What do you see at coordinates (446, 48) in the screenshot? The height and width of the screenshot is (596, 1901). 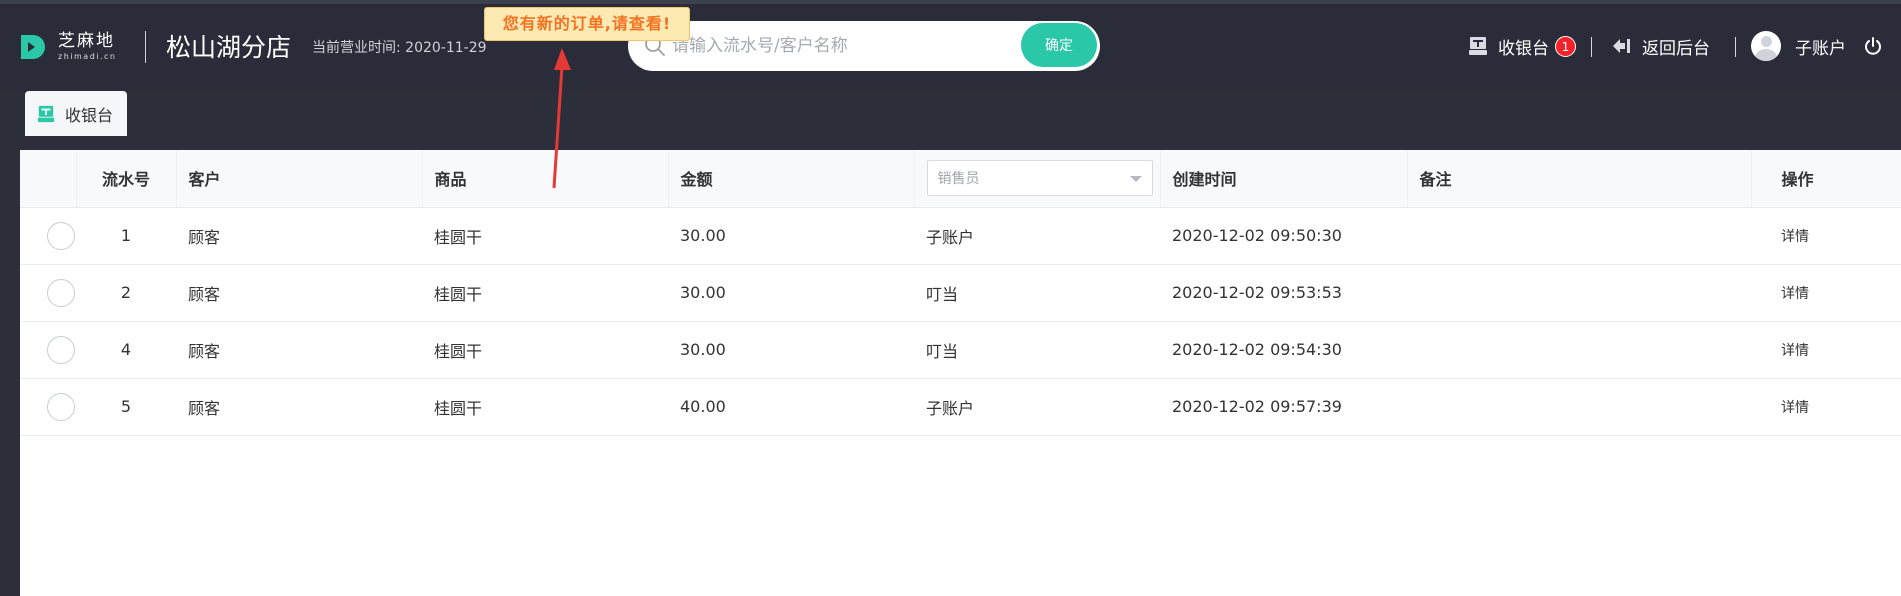 I see `business-time-value: 2020-11-29` at bounding box center [446, 48].